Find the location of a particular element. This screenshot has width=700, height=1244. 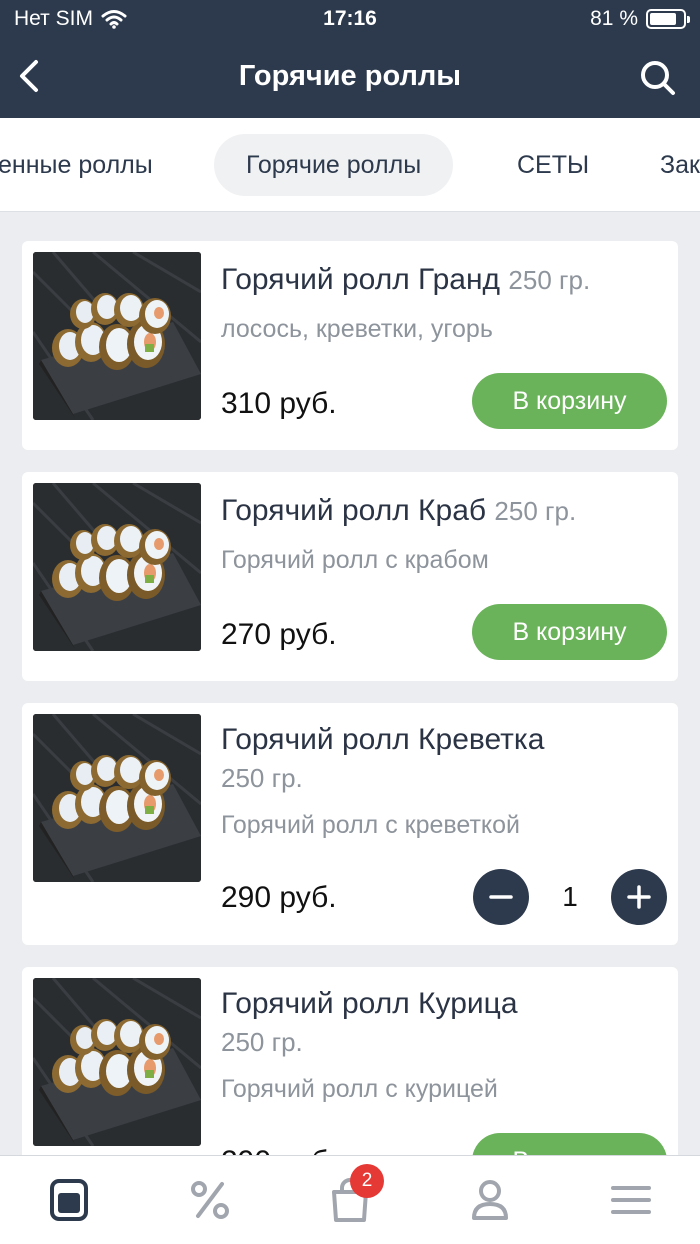

tab-cart: 2 is located at coordinates (355, 1194).